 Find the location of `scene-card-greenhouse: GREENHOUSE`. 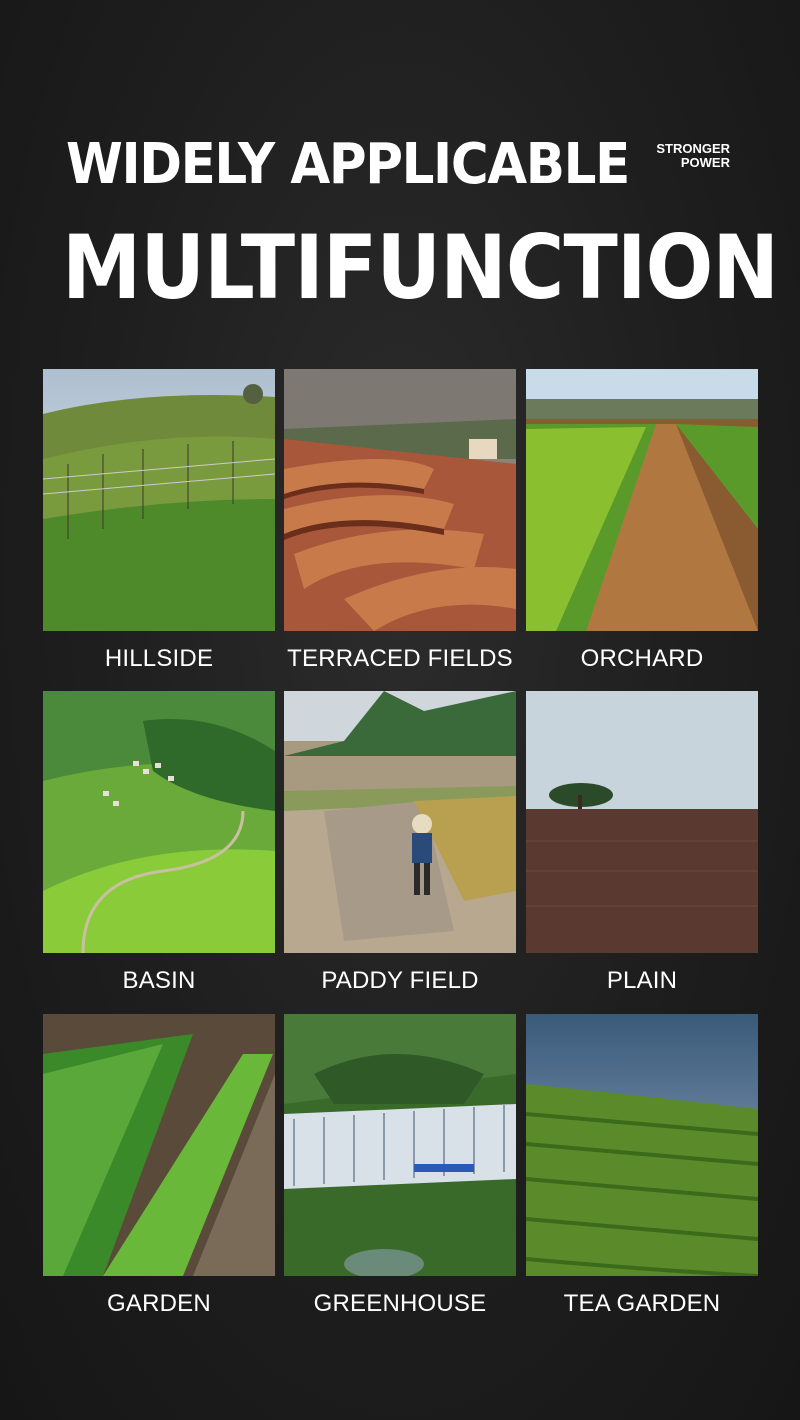

scene-card-greenhouse: GREENHOUSE is located at coordinates (400, 1165).